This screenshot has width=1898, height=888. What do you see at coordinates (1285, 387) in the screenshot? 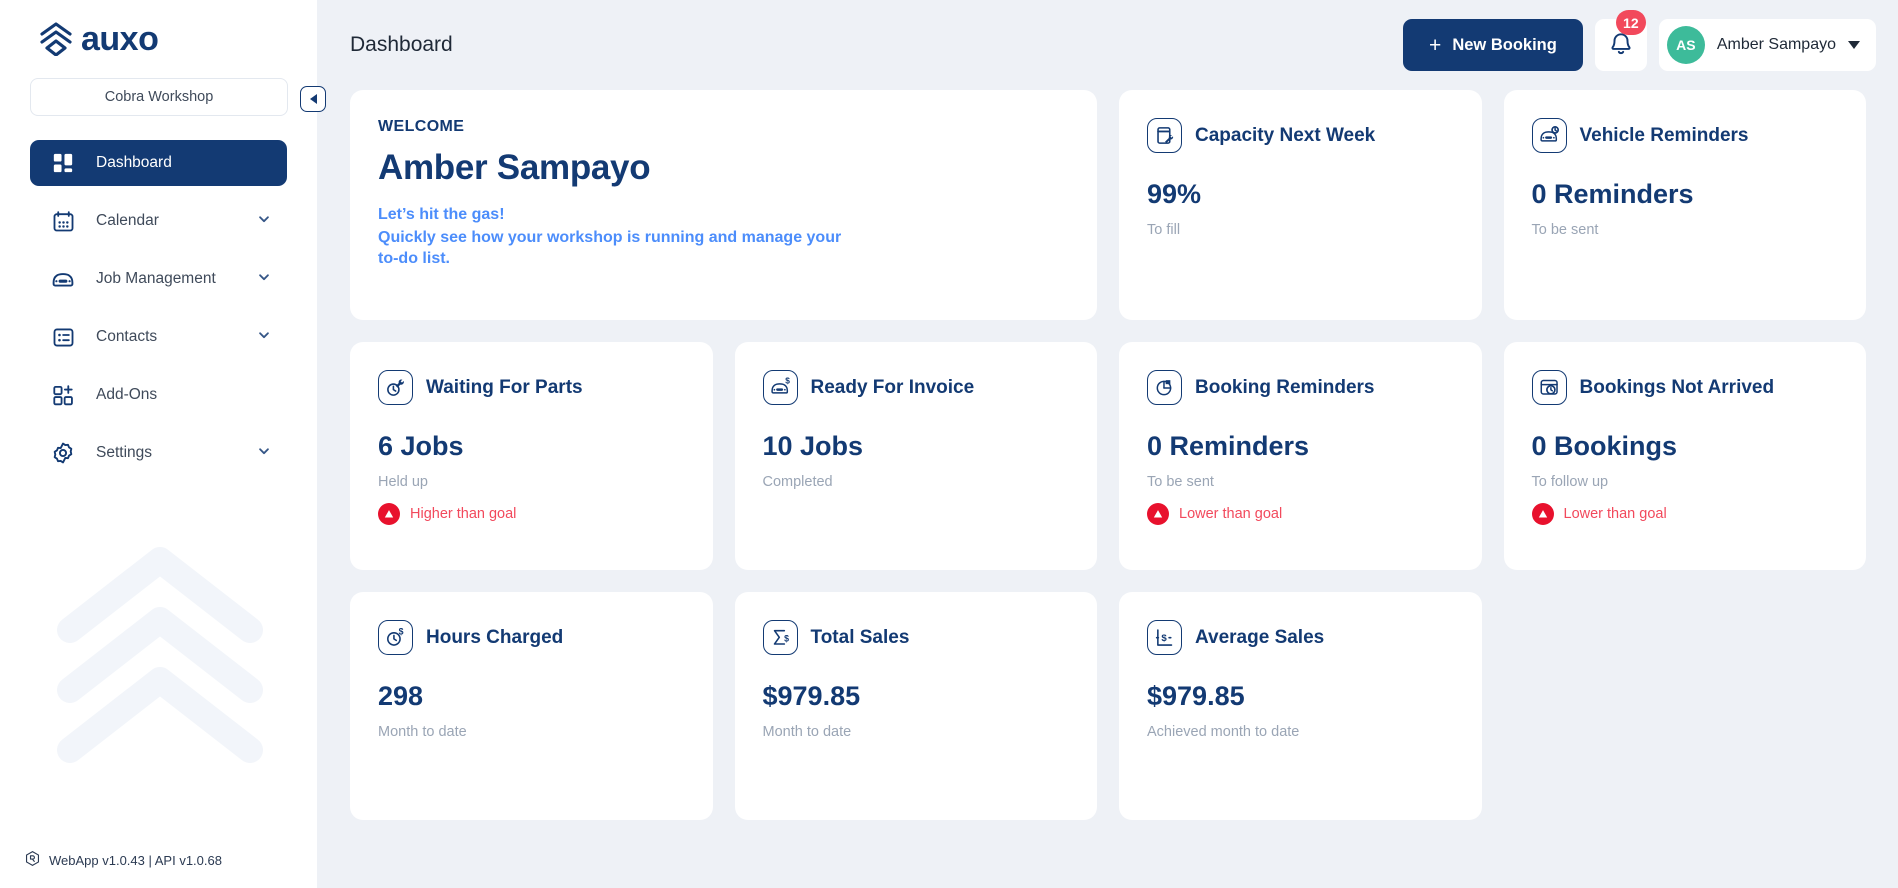
I see `card-title: Booking Reminders` at bounding box center [1285, 387].